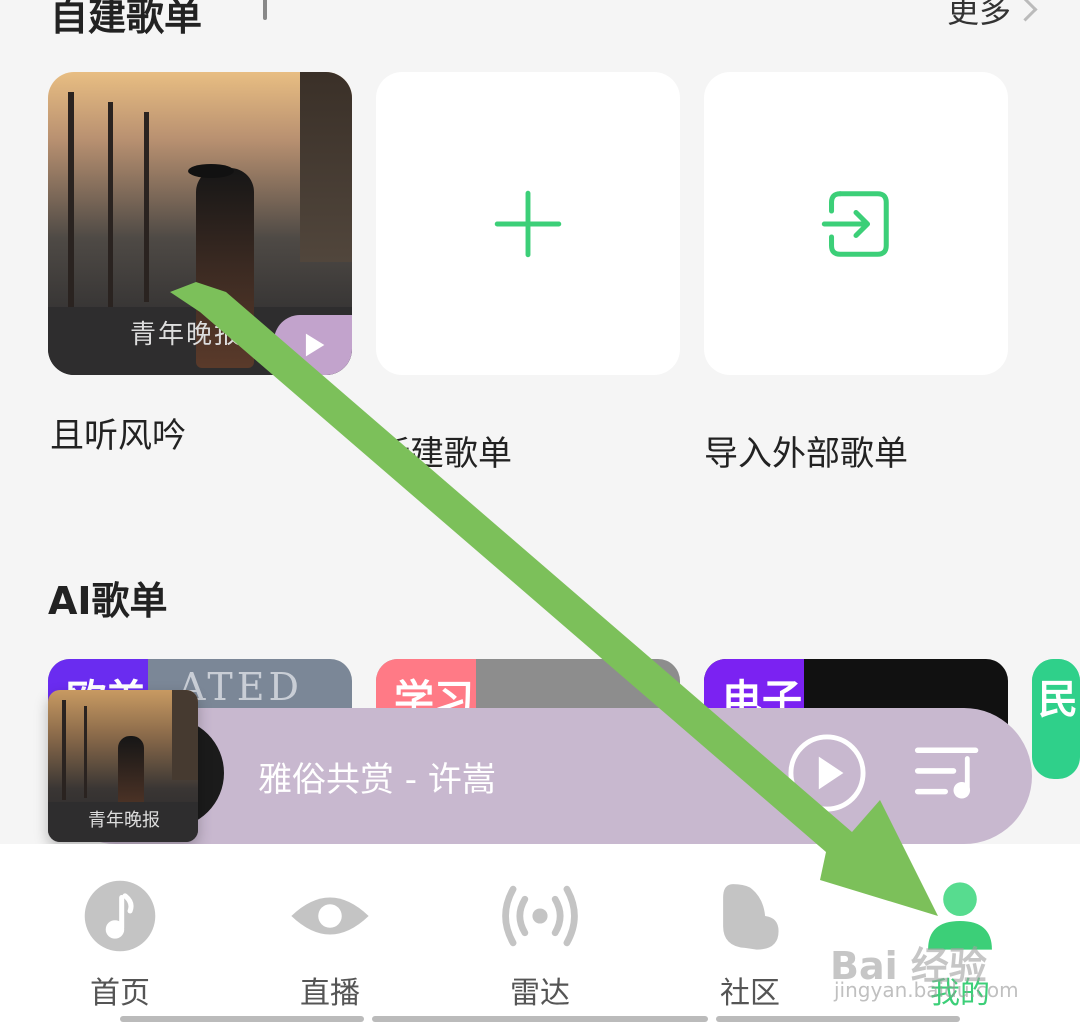  I want to click on community-icon, so click(751, 917).